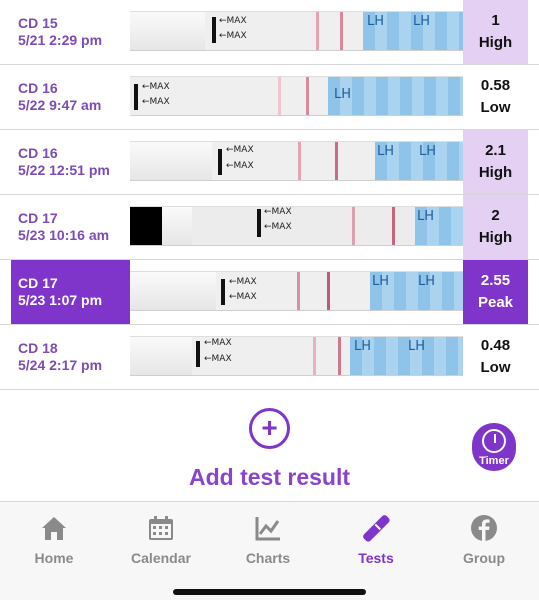  I want to click on result-level: Peak, so click(495, 302).